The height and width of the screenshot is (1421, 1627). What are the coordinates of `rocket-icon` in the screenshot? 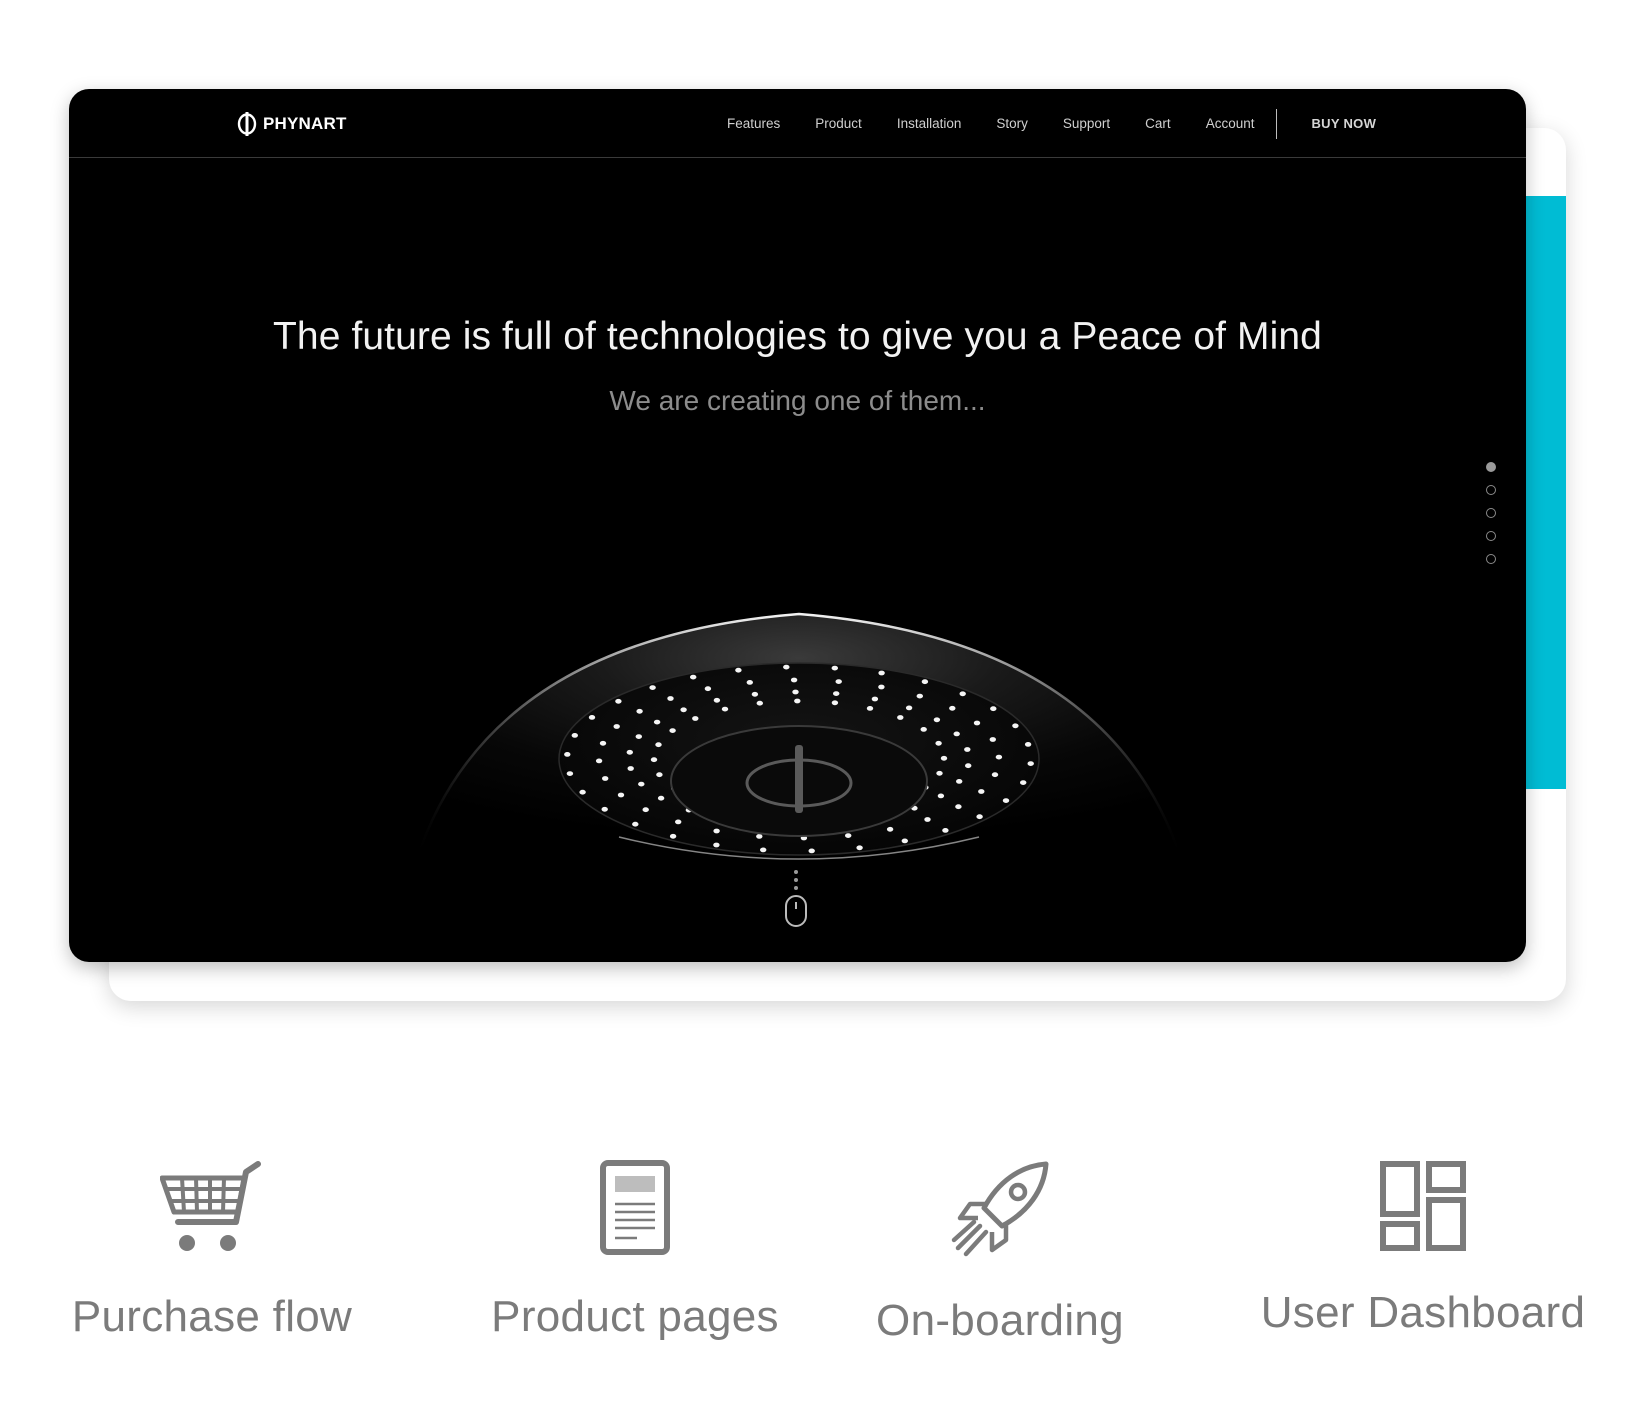 It's located at (1000, 1209).